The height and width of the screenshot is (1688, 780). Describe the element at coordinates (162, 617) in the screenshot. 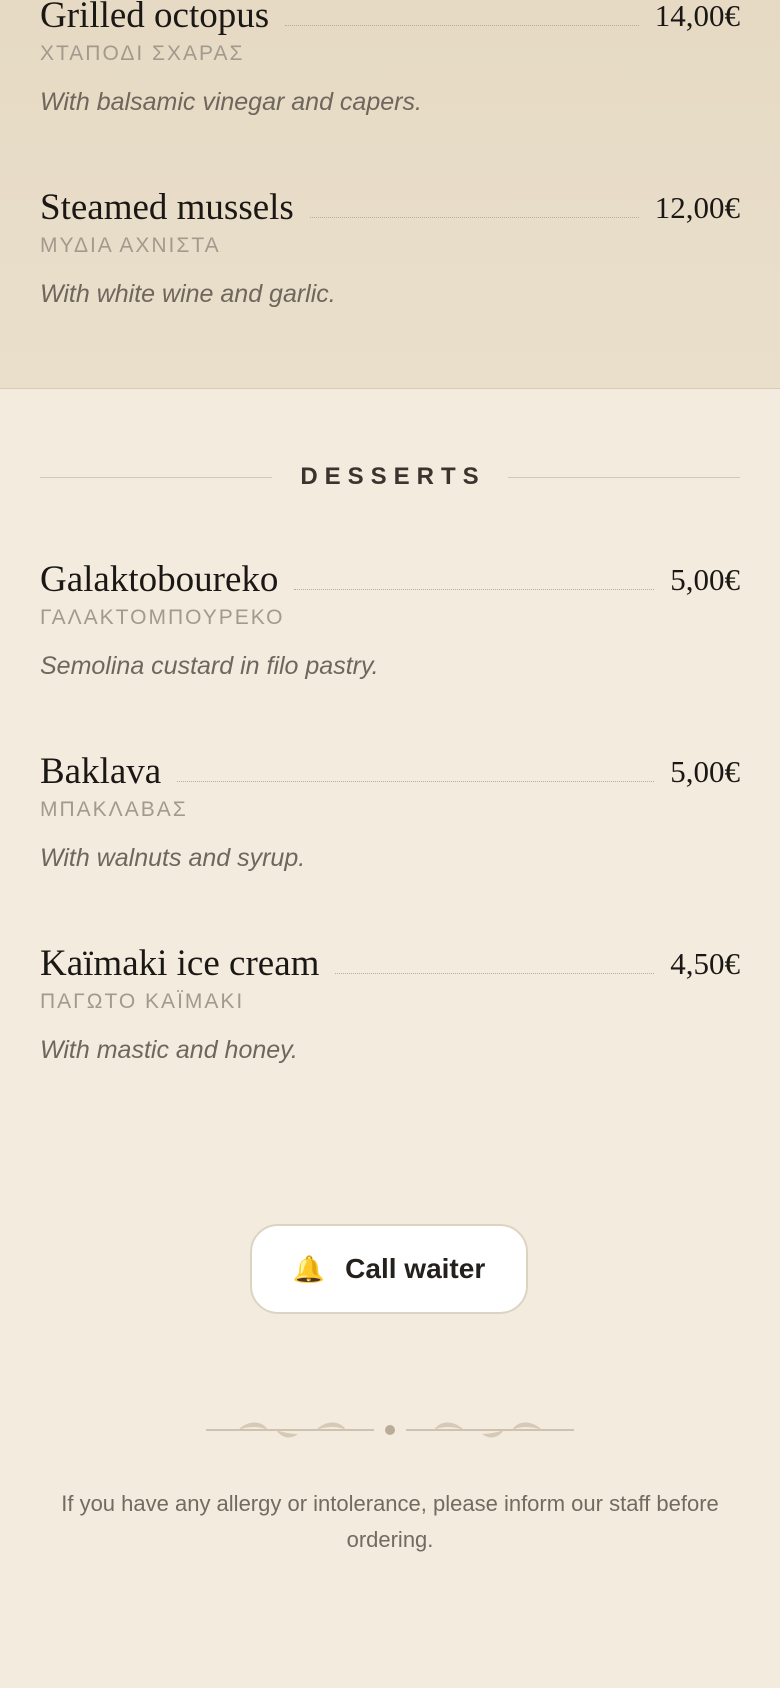

I see `item-greek-name: ΓΑΛΑΚΤΟΜΠΟΥΡΕΚΟ` at that location.